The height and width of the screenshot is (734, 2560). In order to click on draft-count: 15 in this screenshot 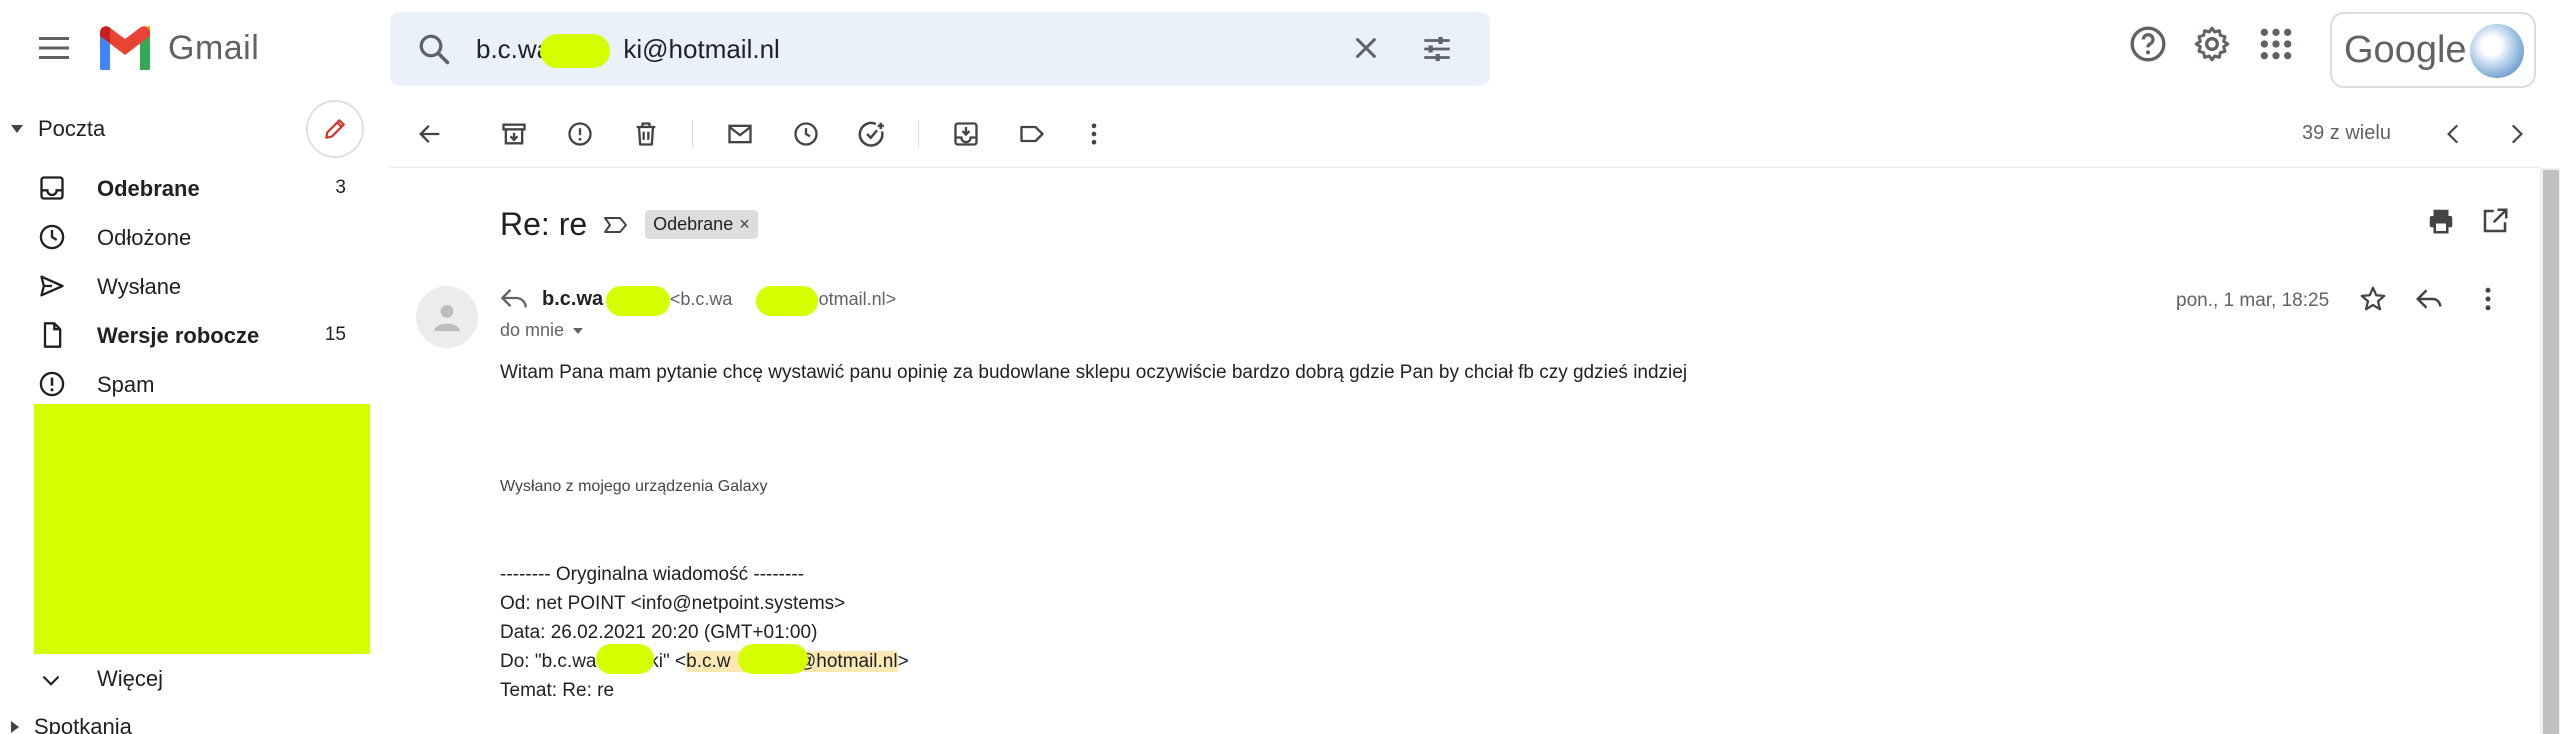, I will do `click(335, 334)`.